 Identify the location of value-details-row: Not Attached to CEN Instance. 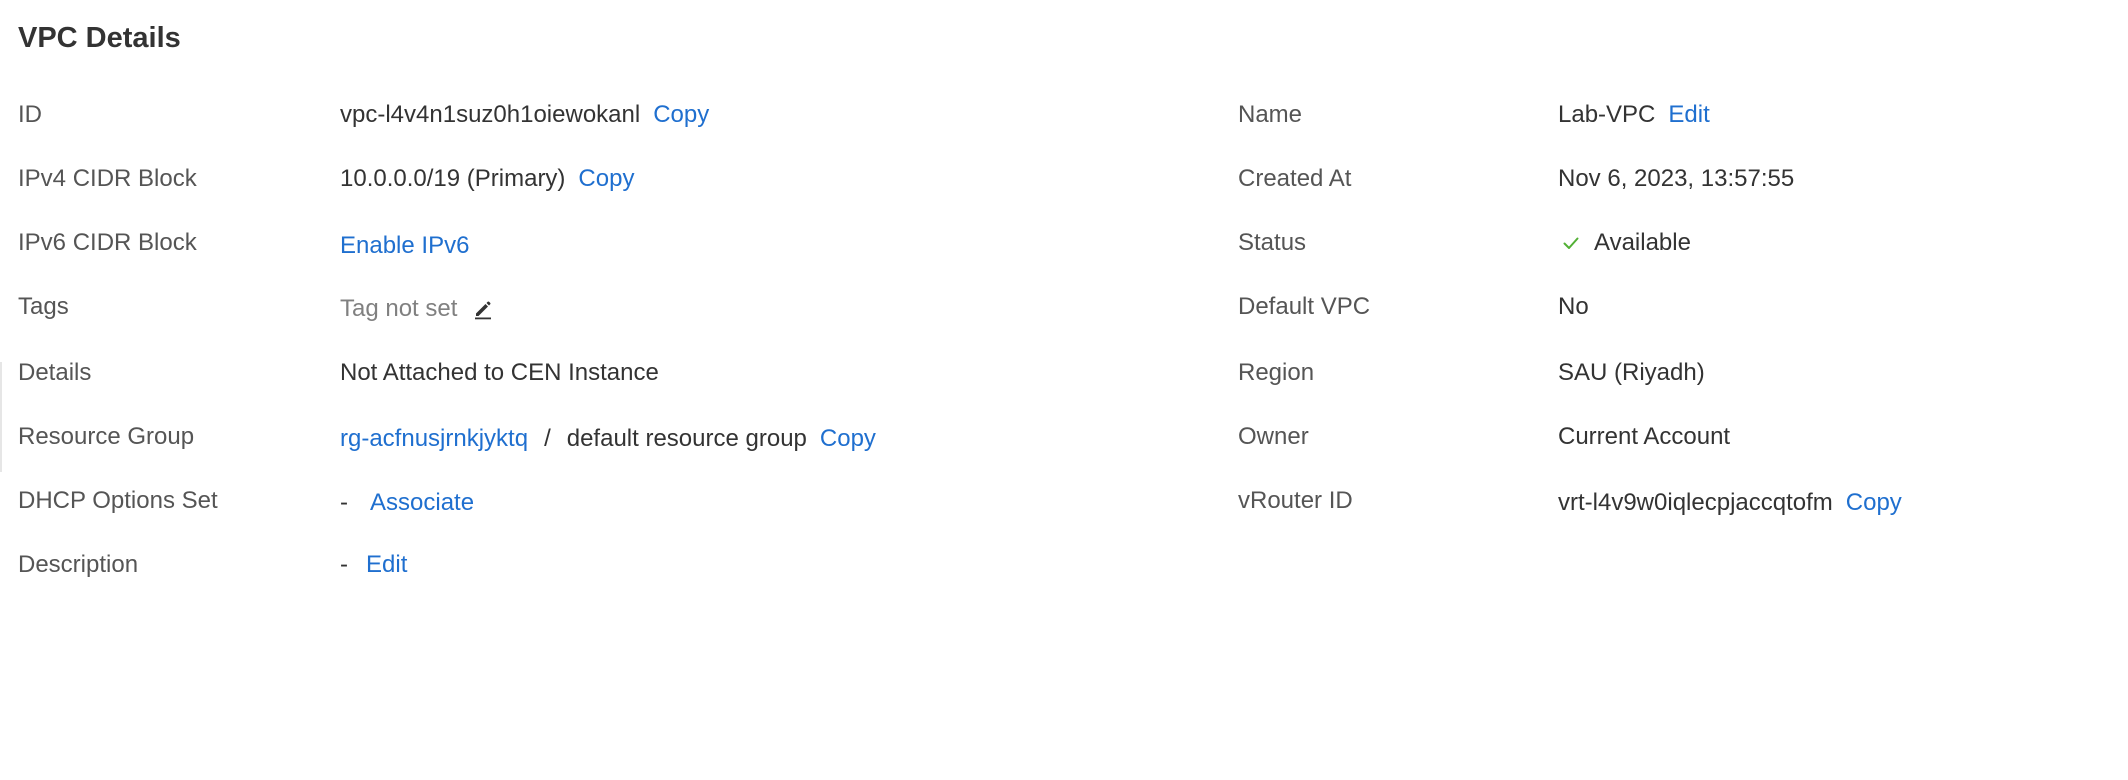
(499, 373).